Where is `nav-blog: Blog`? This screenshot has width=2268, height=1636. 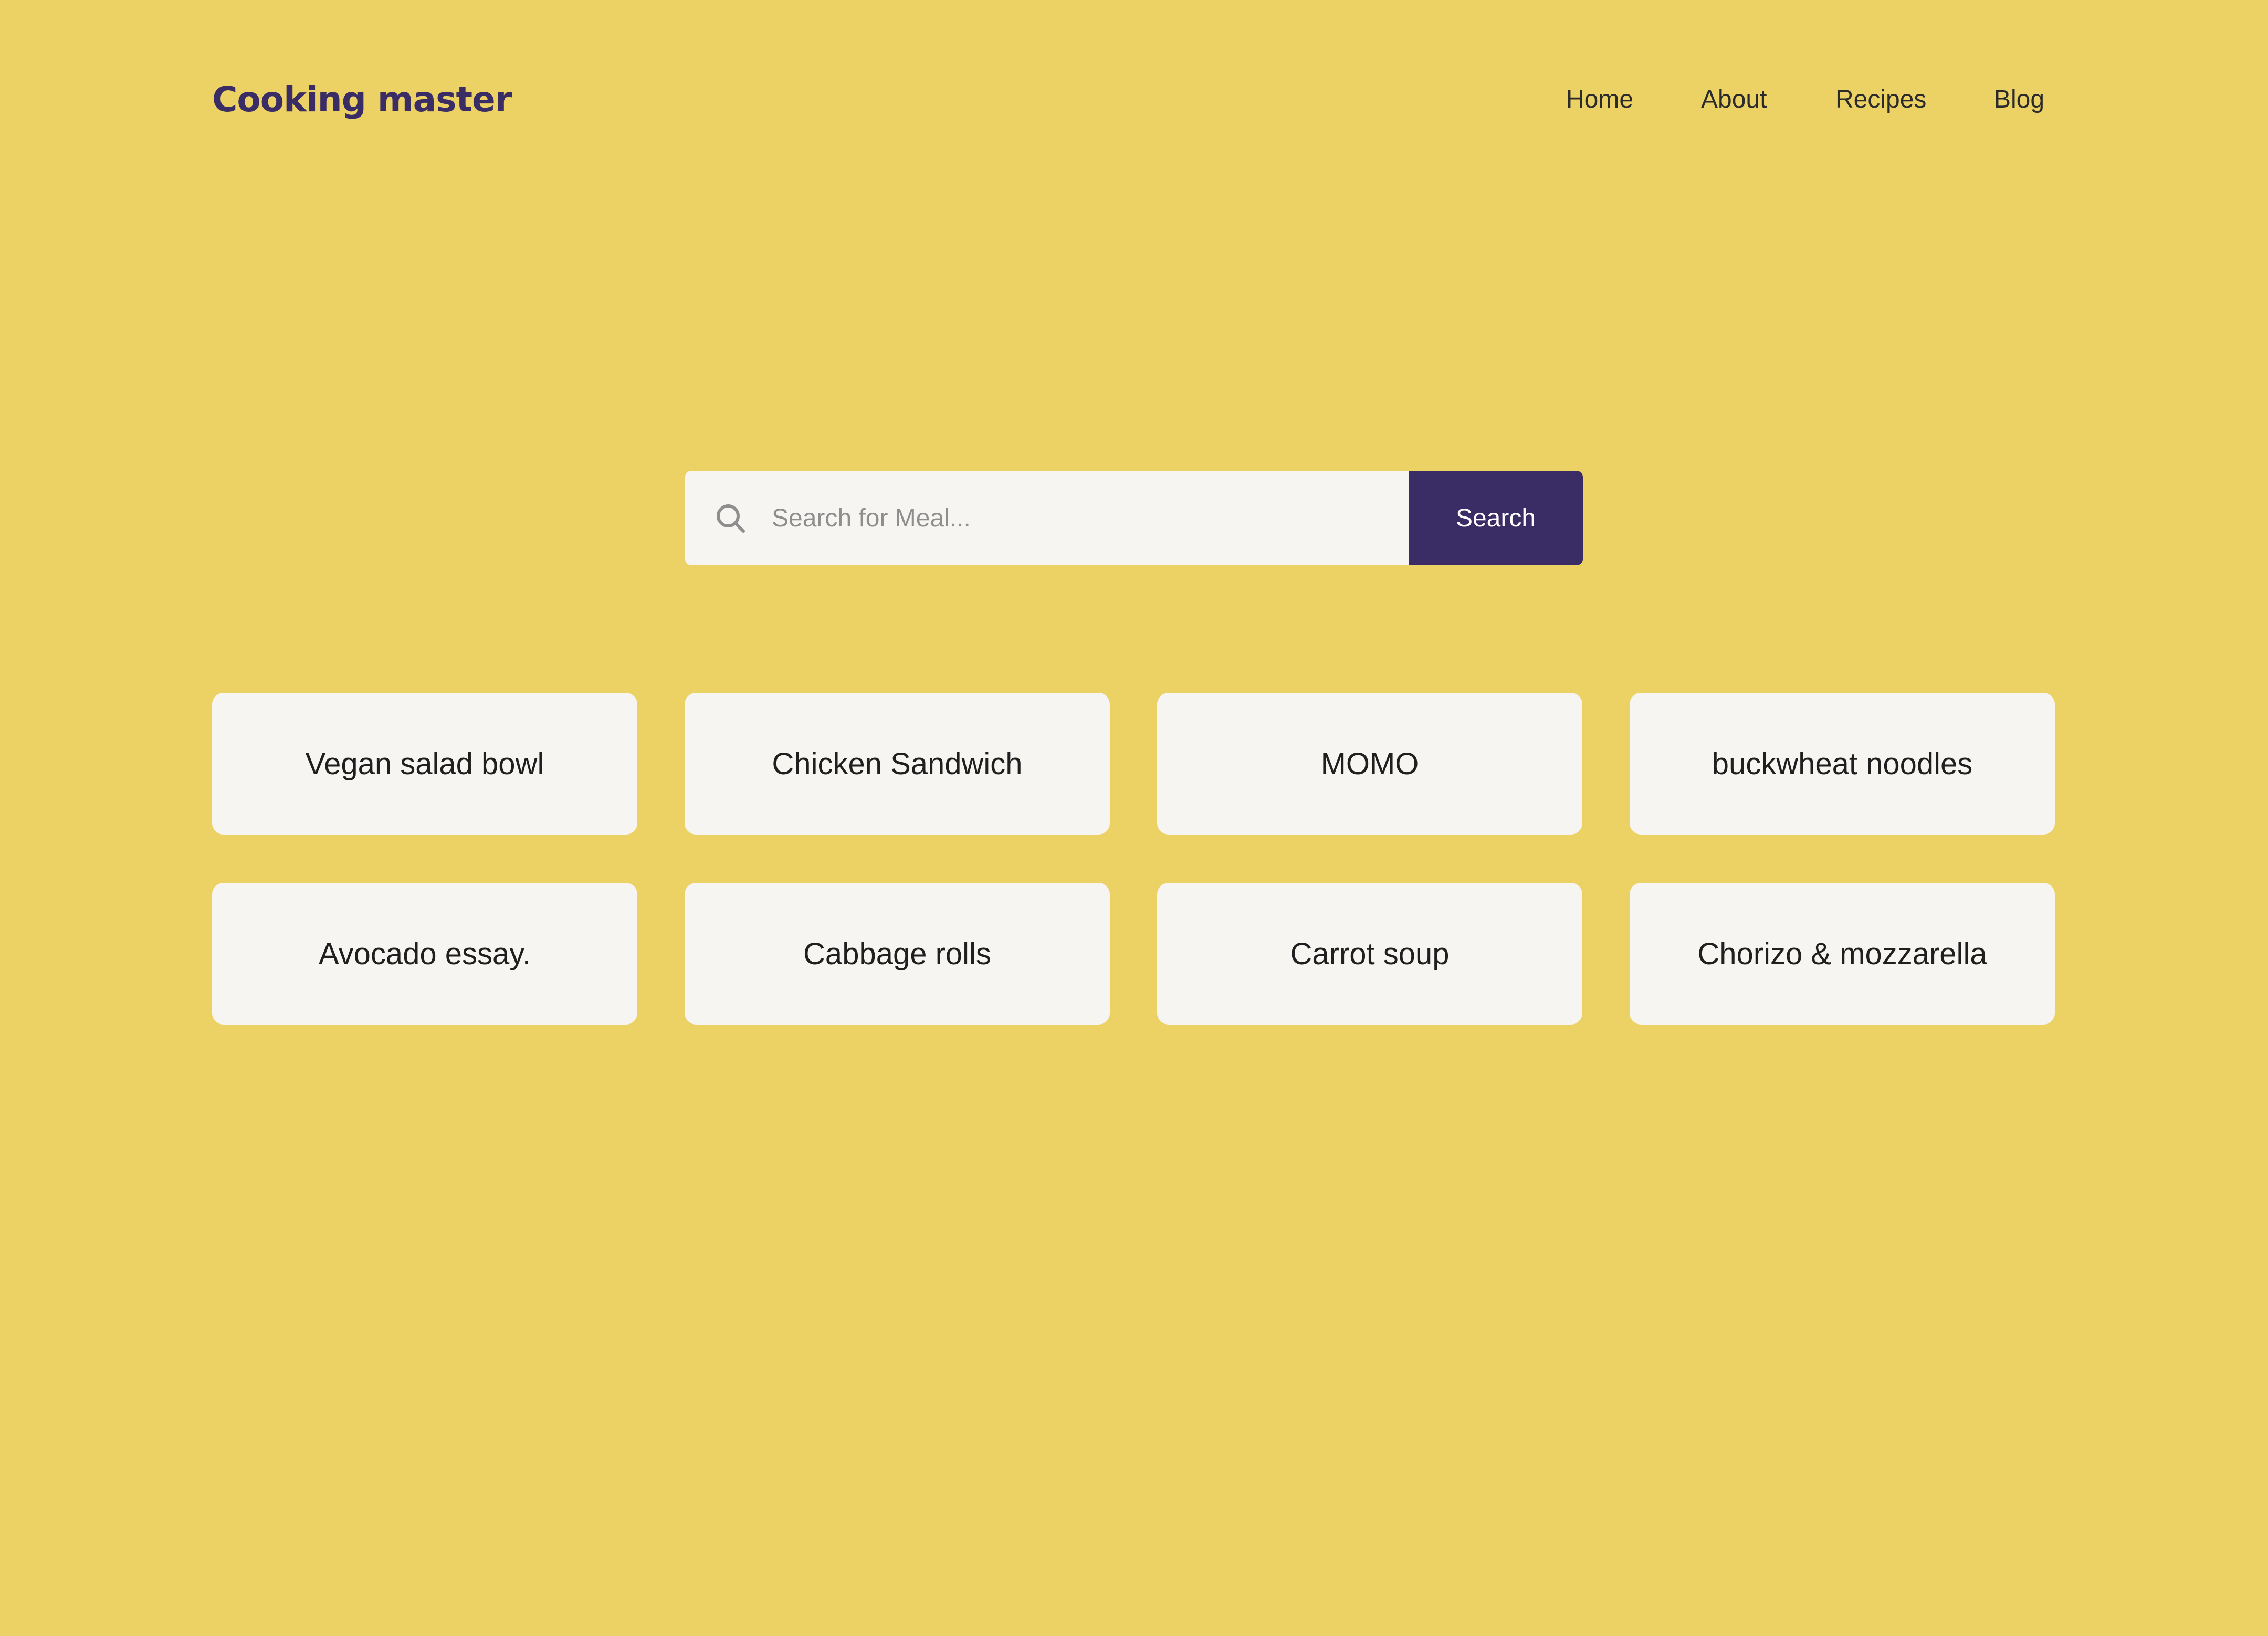
nav-blog: Blog is located at coordinates (2019, 100).